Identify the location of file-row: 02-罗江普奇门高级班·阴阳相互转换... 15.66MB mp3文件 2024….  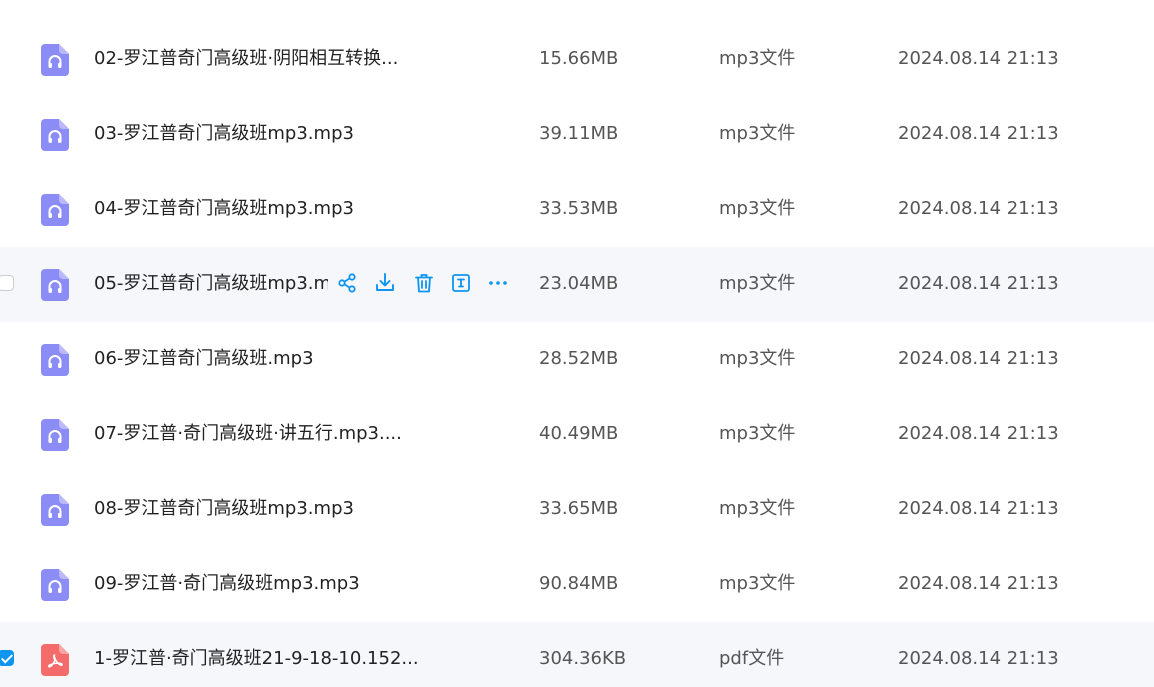
(577, 59).